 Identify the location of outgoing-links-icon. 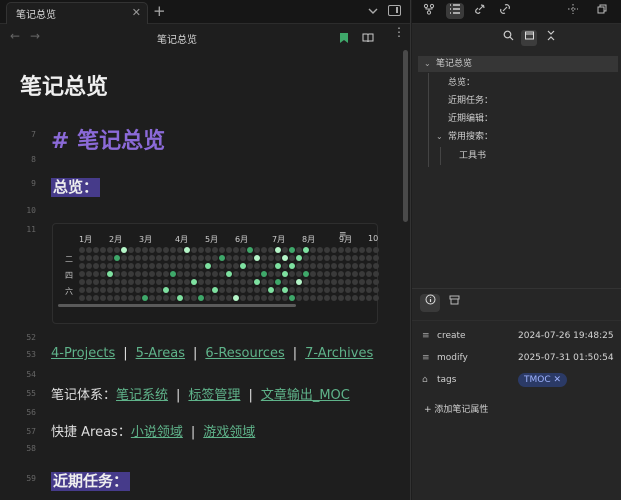
(505, 11).